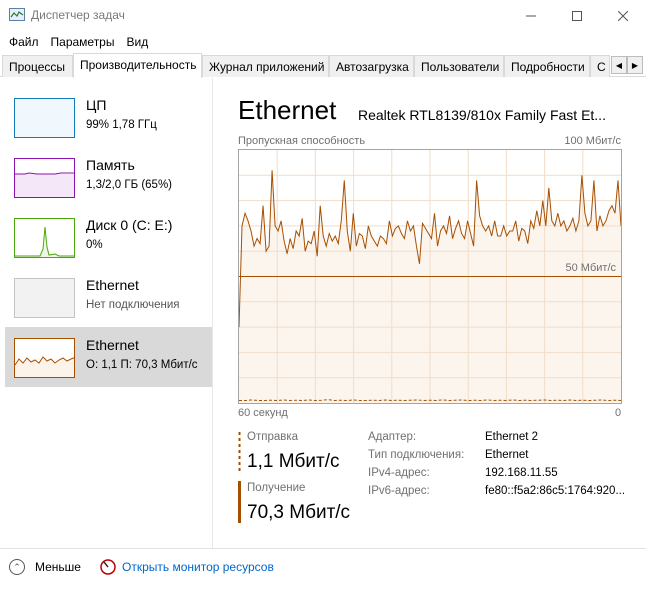 Image resolution: width=646 pixels, height=593 pixels. I want to click on tab-app-history: Журнал приложений, so click(265, 66).